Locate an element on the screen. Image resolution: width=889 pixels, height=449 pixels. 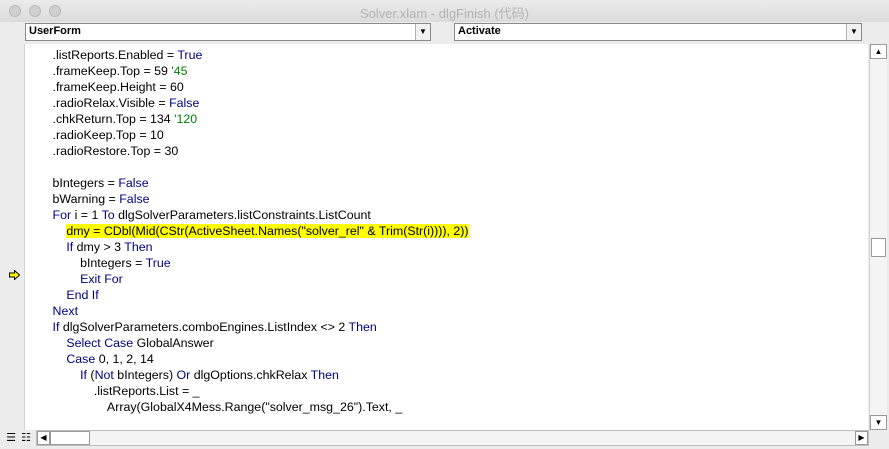
scroll-up-button: ▲ is located at coordinates (878, 51).